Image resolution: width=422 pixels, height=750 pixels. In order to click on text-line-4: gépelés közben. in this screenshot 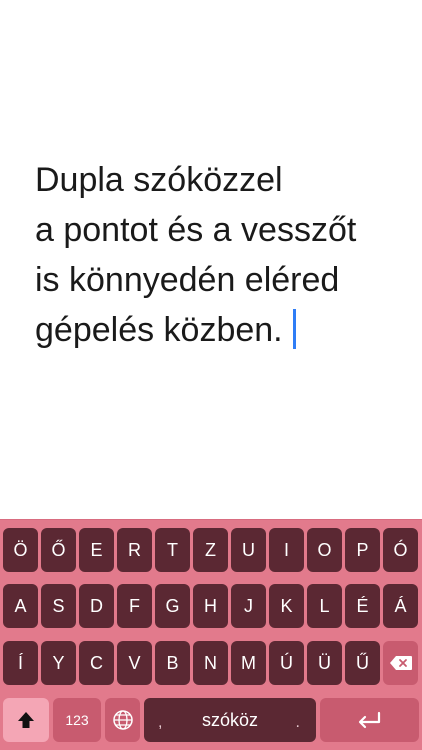, I will do `click(220, 330)`.